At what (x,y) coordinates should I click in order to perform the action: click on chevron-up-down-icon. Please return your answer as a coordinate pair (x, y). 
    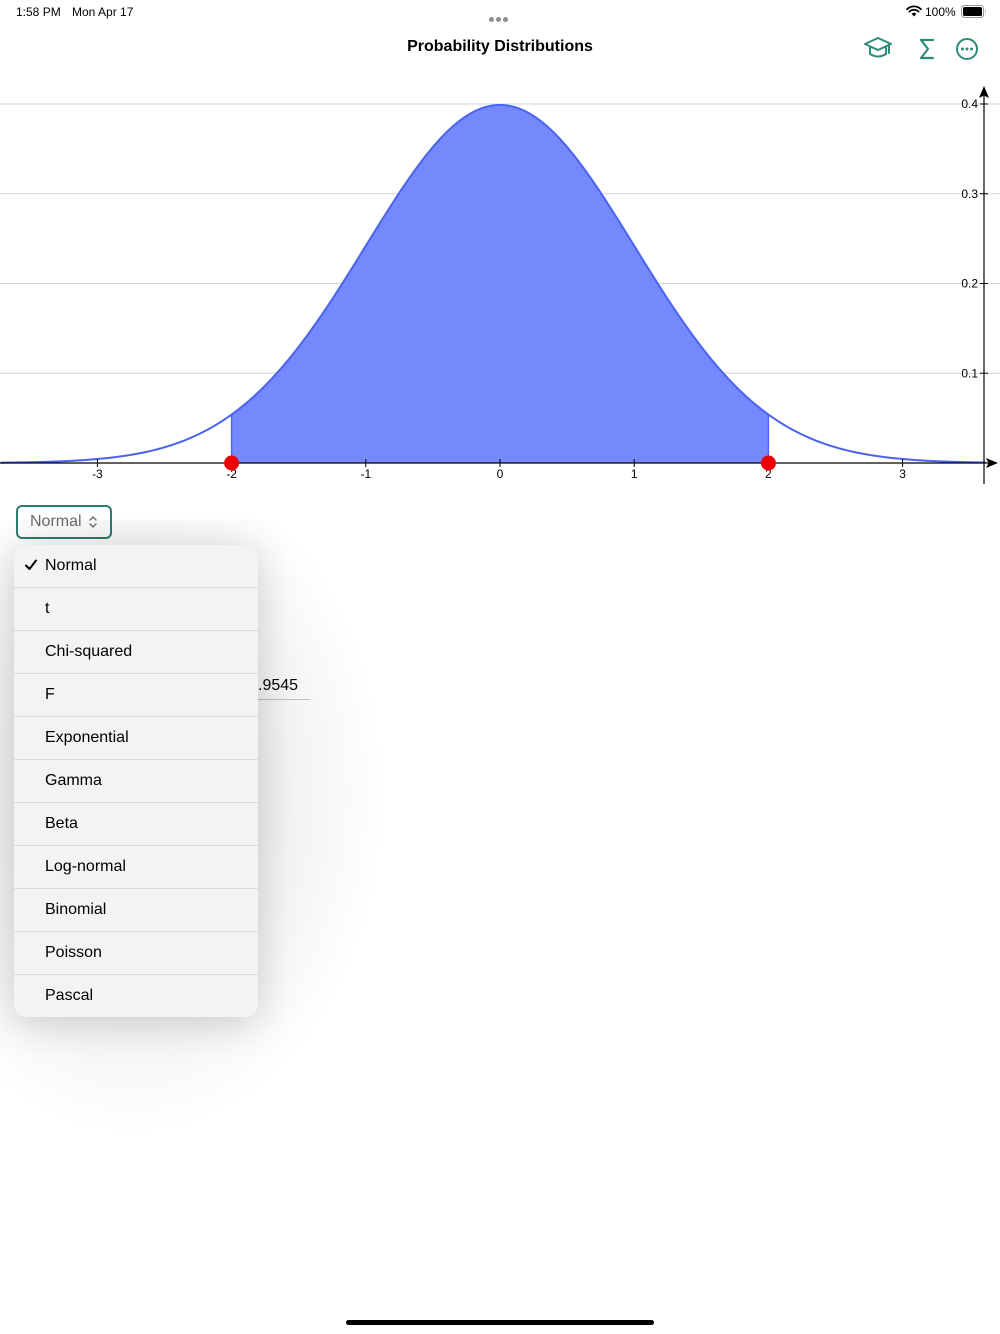
    Looking at the image, I should click on (92, 522).